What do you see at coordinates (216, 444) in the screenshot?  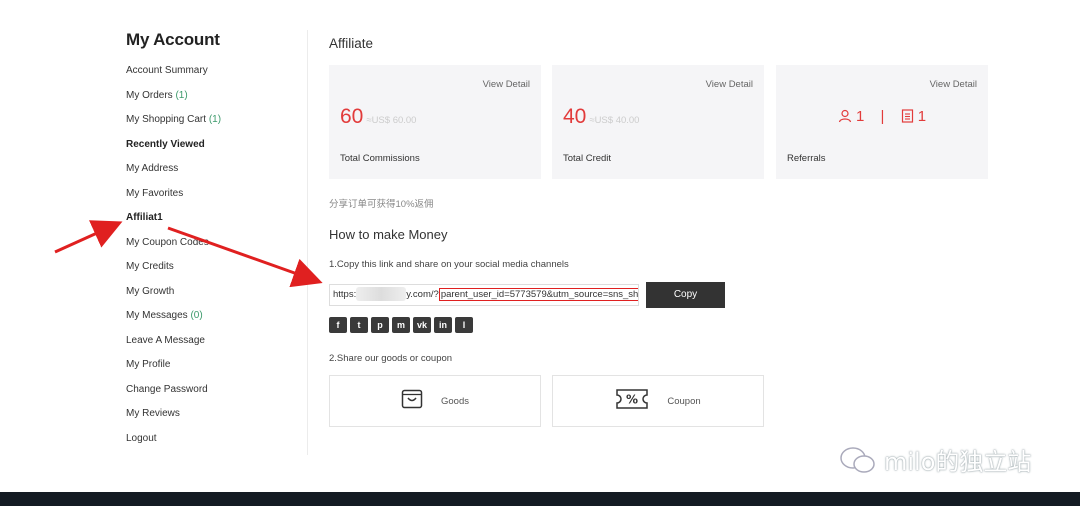 I see `sidebar-item: Logout` at bounding box center [216, 444].